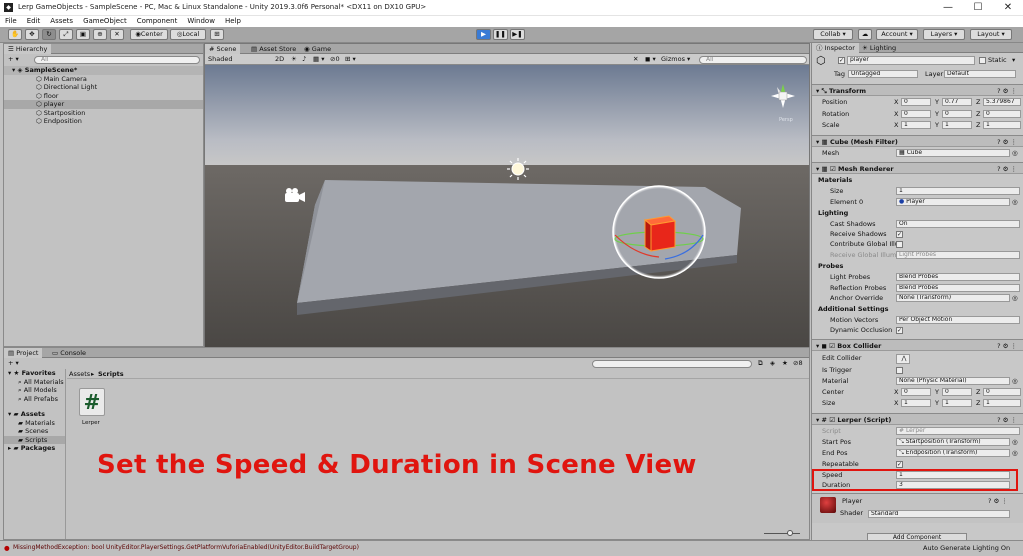  I want to click on static-checkbox, so click(982, 60).